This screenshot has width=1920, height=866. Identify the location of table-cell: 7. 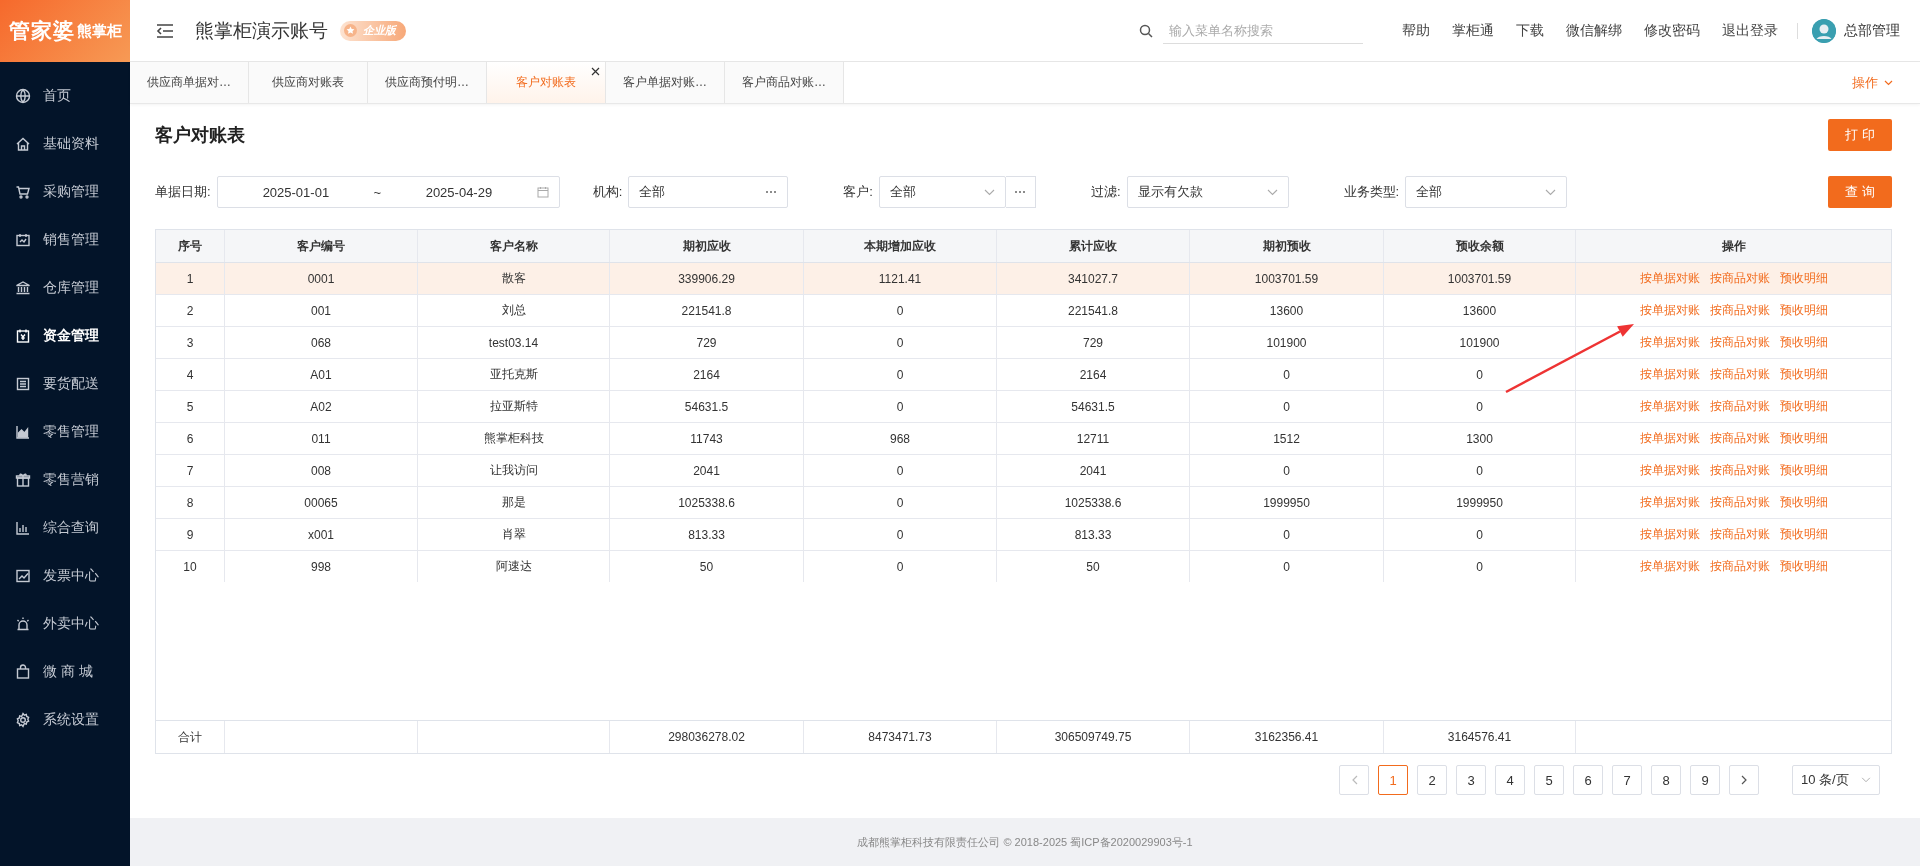
(190, 470).